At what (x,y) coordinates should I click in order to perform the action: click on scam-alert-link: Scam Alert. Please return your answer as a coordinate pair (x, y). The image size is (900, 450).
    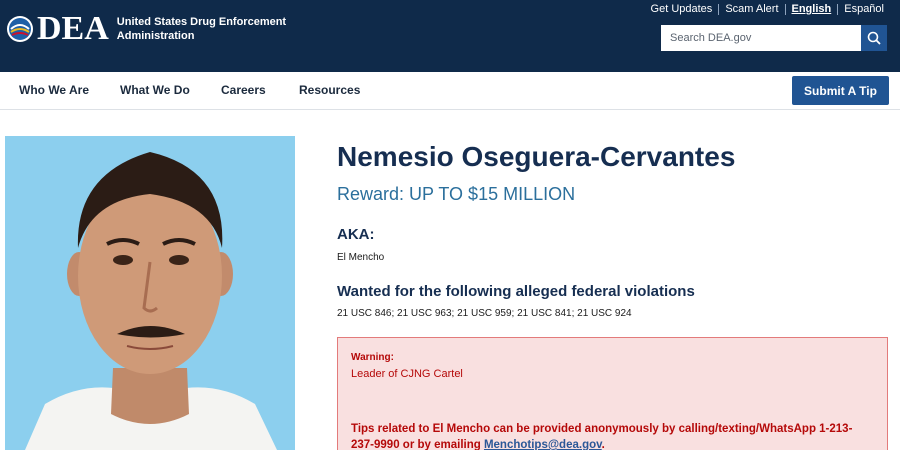
    Looking at the image, I should click on (751, 9).